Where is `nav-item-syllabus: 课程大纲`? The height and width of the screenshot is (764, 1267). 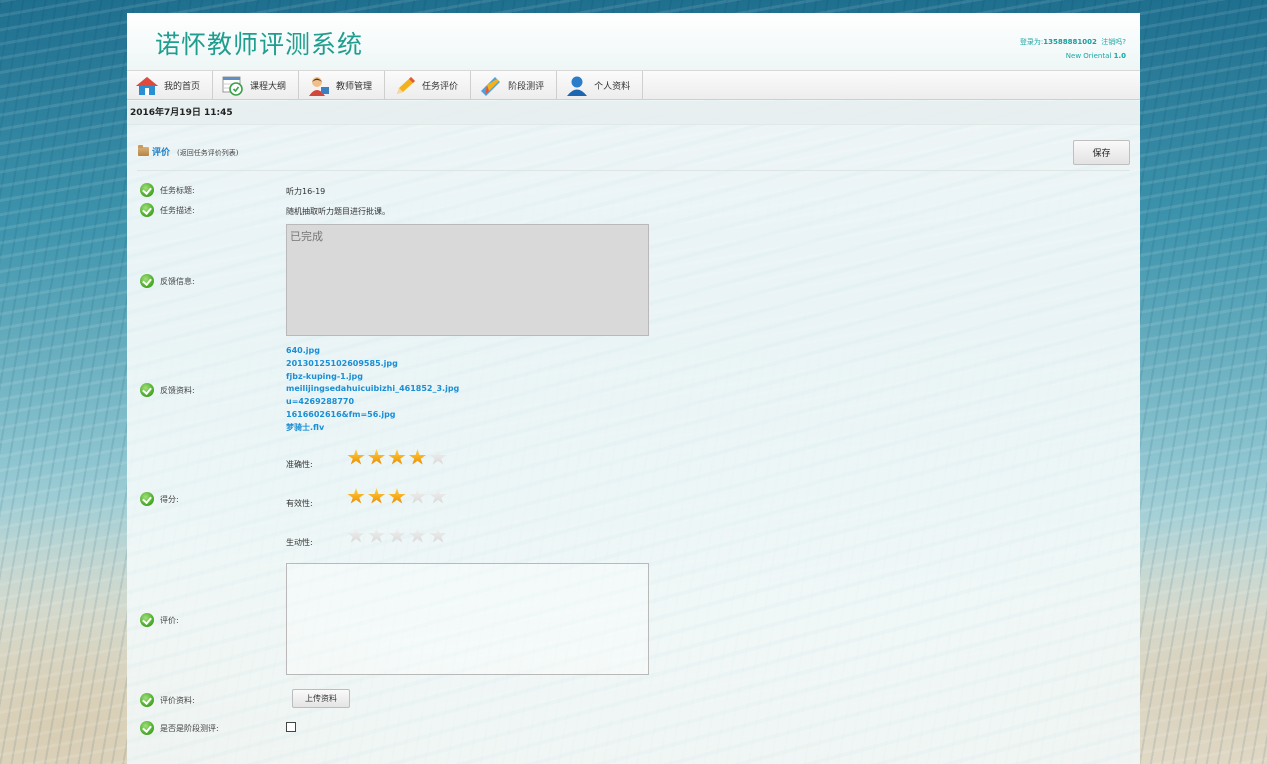 nav-item-syllabus: 课程大纲 is located at coordinates (256, 85).